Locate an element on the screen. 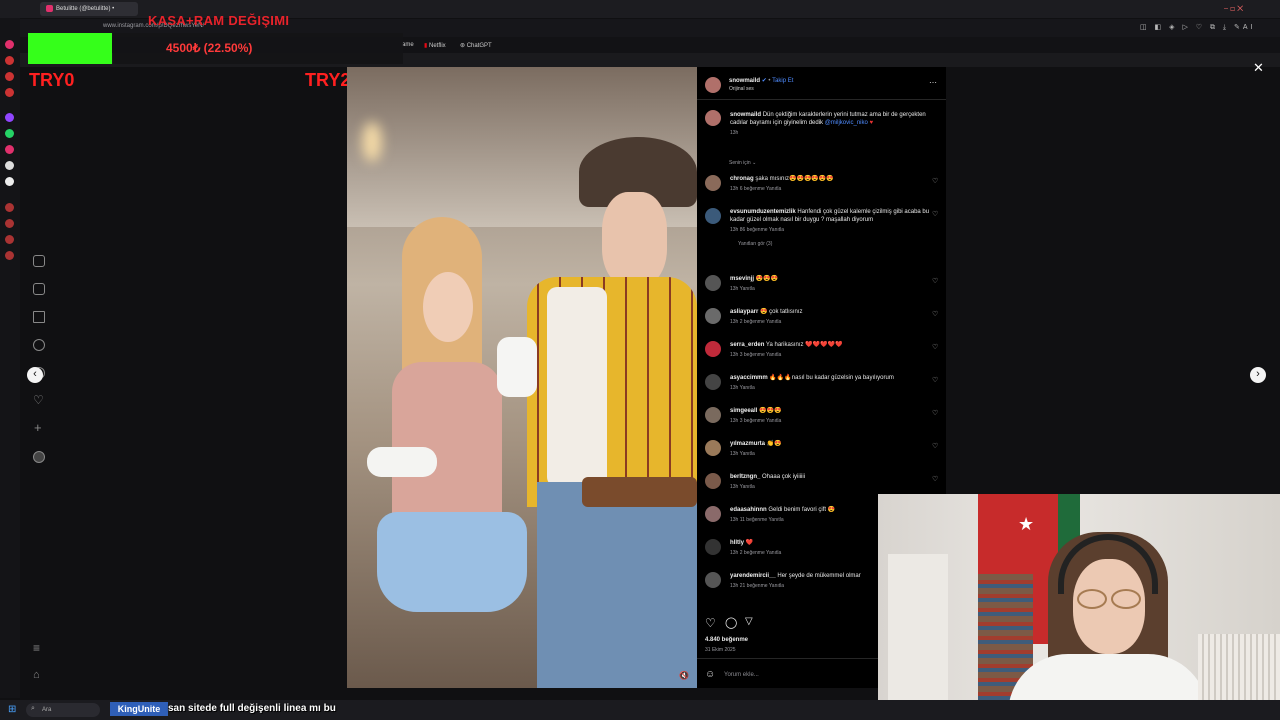 This screenshot has width=1280, height=720. notifications-heart-icon: ♡ is located at coordinates (38, 400).